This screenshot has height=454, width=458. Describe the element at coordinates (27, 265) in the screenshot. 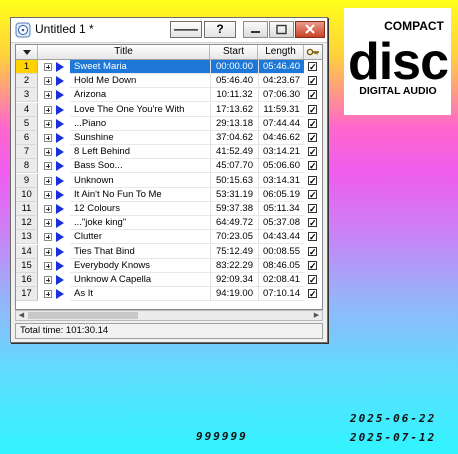

I see `track-number: 15` at that location.